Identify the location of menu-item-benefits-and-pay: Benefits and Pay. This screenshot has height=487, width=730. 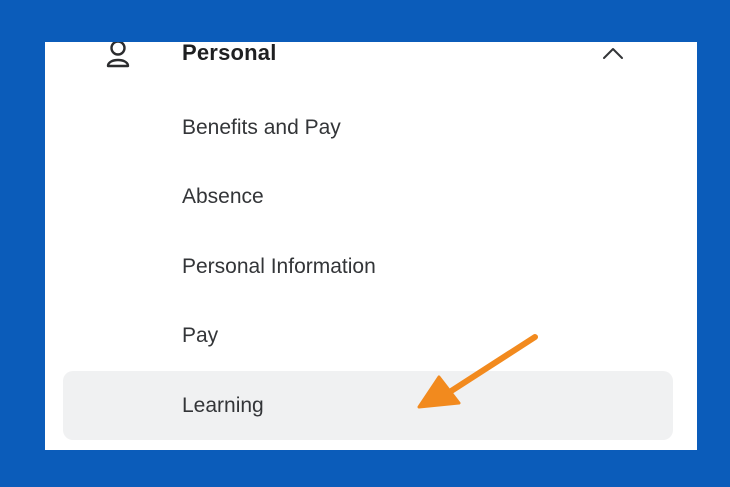
(368, 127).